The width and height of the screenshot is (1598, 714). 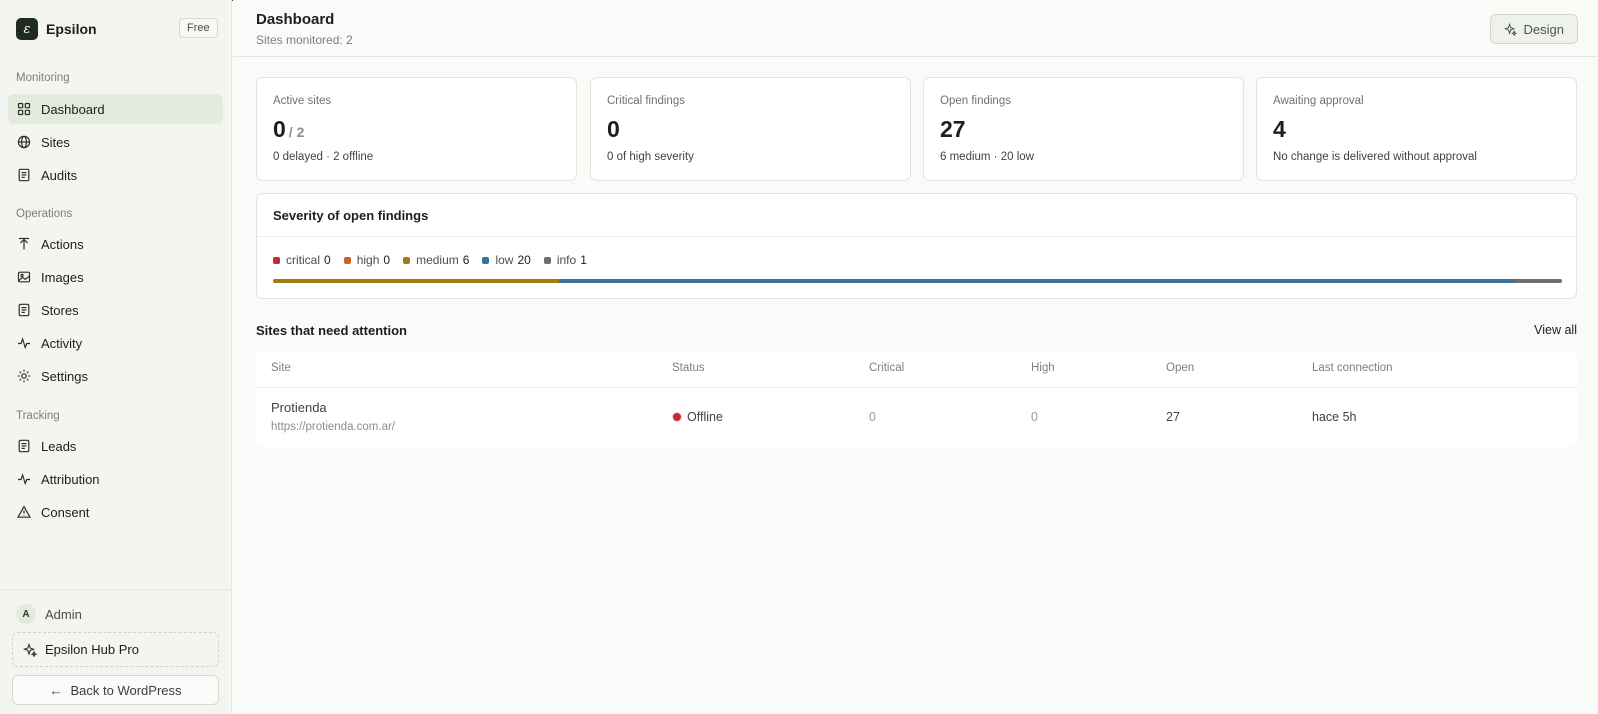 I want to click on legend-count: 0, so click(x=387, y=260).